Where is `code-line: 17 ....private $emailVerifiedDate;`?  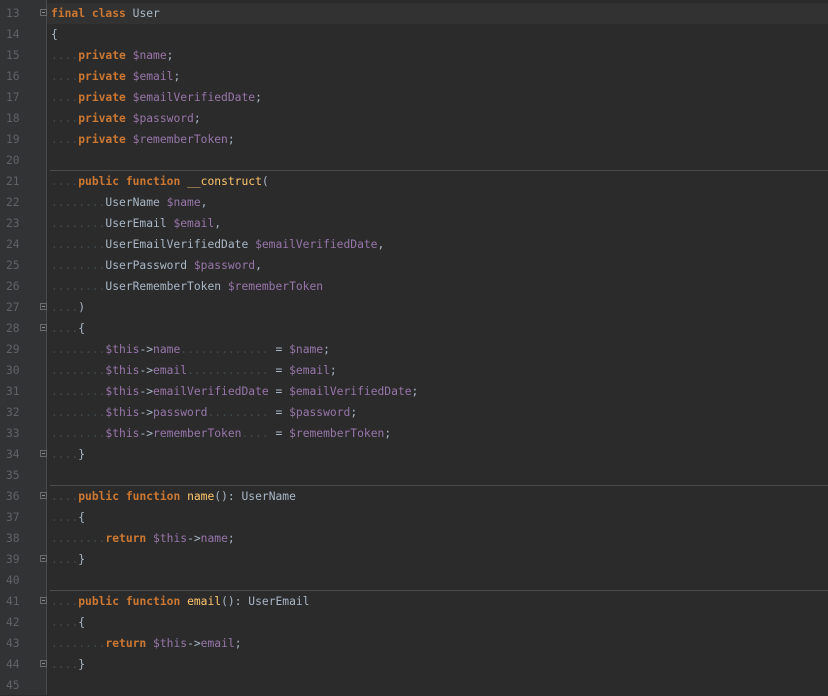
code-line: 17 ....private $emailVerifiedDate; is located at coordinates (414, 97).